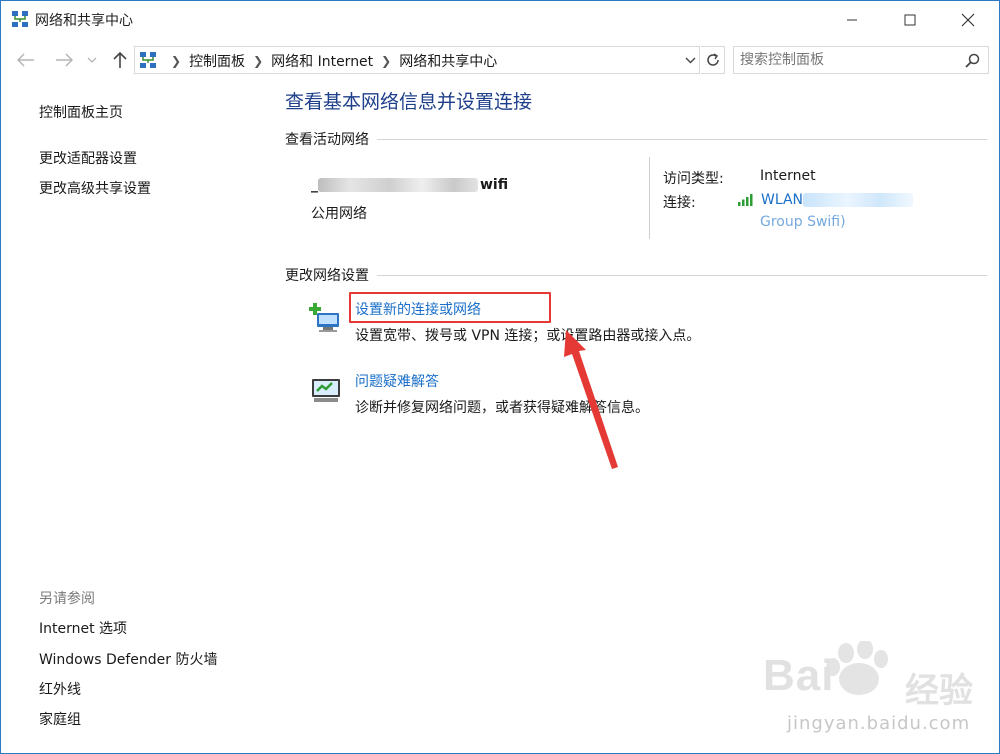  I want to click on setup-new-connection-description: 设置宽带、拨号或 VPN 连接；或设置路由器或接入点。, so click(528, 336).